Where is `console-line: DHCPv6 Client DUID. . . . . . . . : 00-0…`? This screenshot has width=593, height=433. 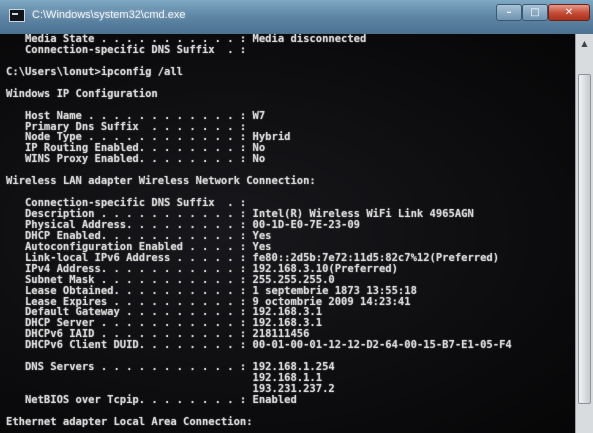
console-line: DHCPv6 Client DUID. . . . . . . . : 00-0… is located at coordinates (259, 345).